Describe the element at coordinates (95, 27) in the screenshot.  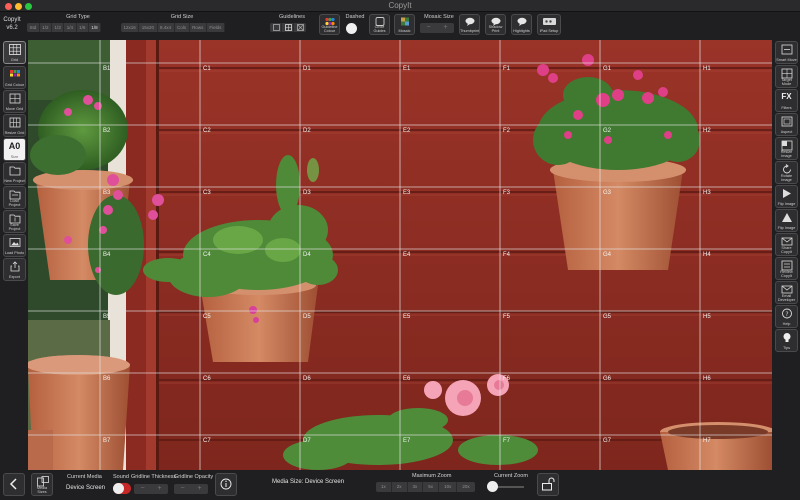
I see `grid-type-option-selected: 1/8` at that location.